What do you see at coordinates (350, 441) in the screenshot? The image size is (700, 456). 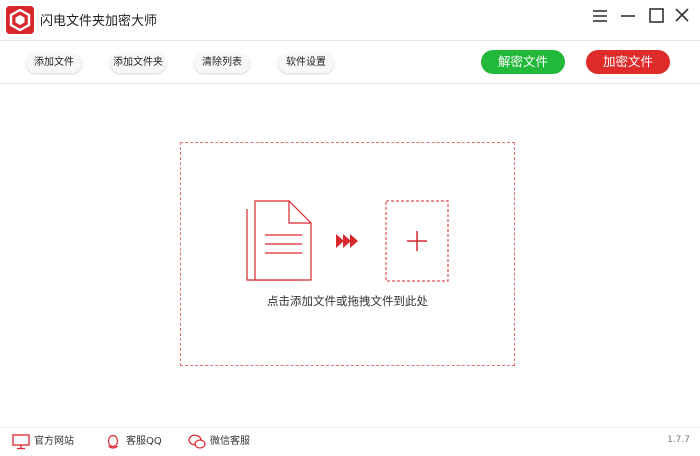 I see `status-bar: 官方网站 客服QQ 微信客服 1.7.7` at bounding box center [350, 441].